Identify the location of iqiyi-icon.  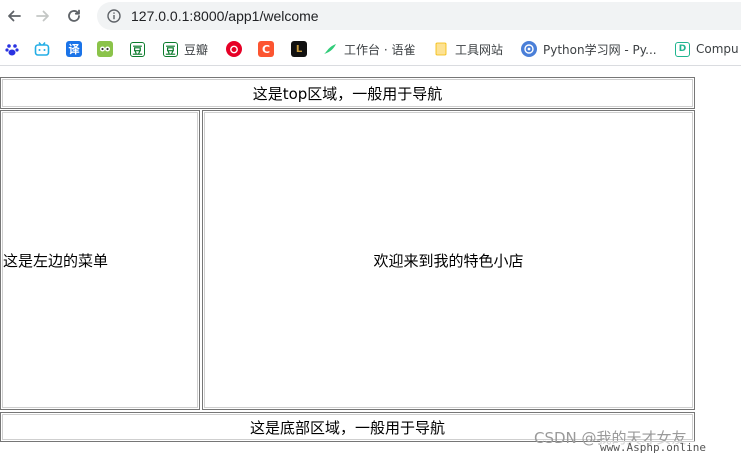
(105, 49).